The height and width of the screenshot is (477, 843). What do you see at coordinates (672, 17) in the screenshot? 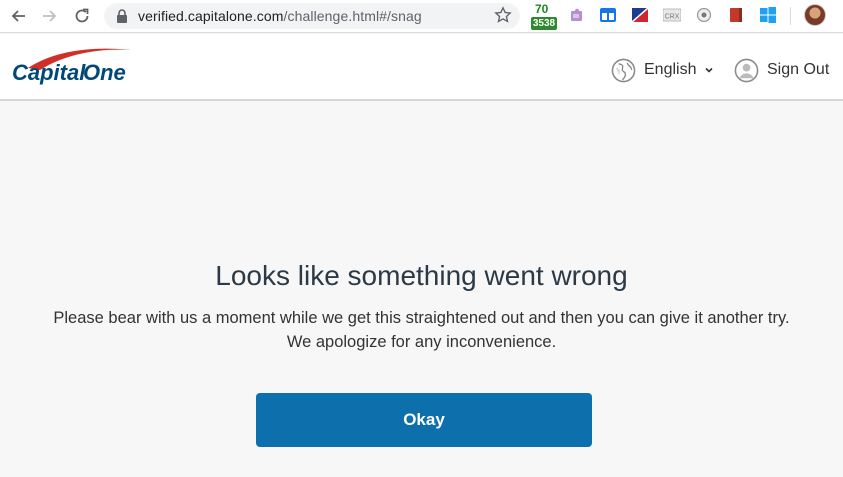
I see `crx-extension-label: CRX` at bounding box center [672, 17].